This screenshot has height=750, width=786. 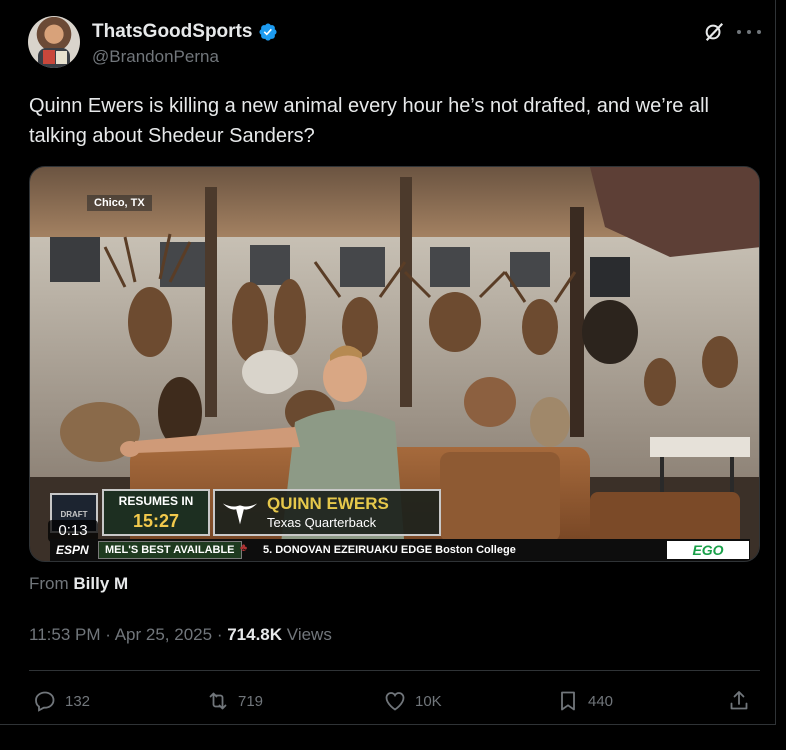 I want to click on verified-badge-icon, so click(x=268, y=32).